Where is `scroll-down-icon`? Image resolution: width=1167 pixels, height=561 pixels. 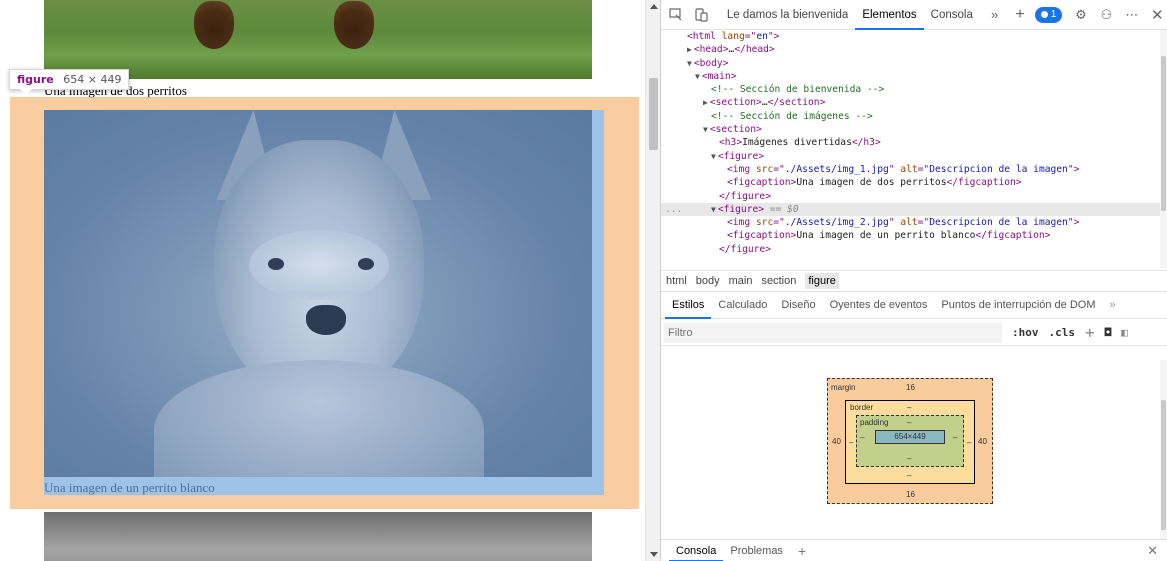
scroll-down-icon is located at coordinates (654, 554).